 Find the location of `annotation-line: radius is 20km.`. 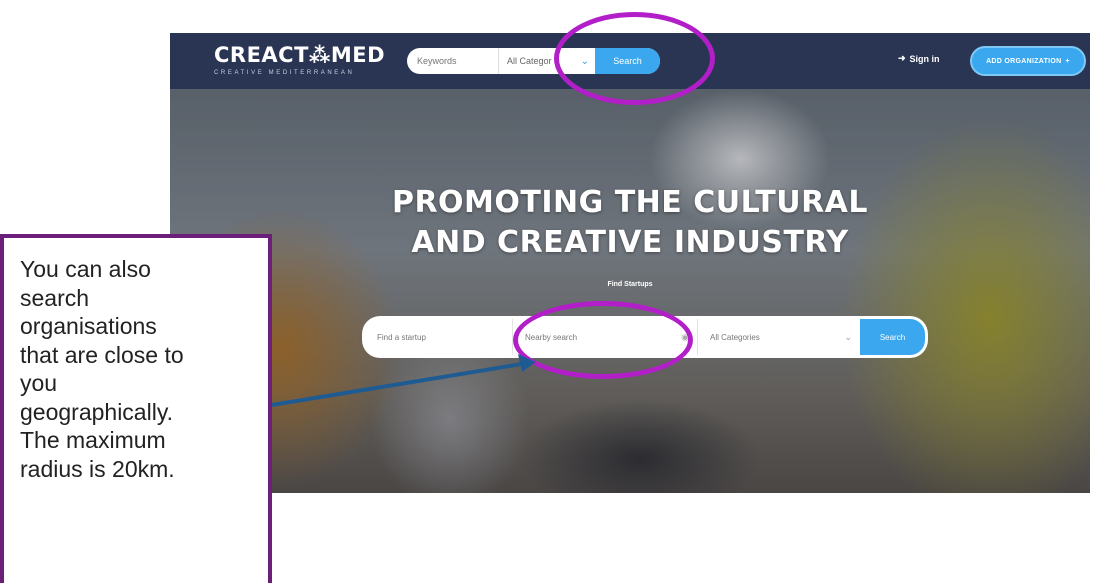

annotation-line: radius is 20km. is located at coordinates (97, 468).